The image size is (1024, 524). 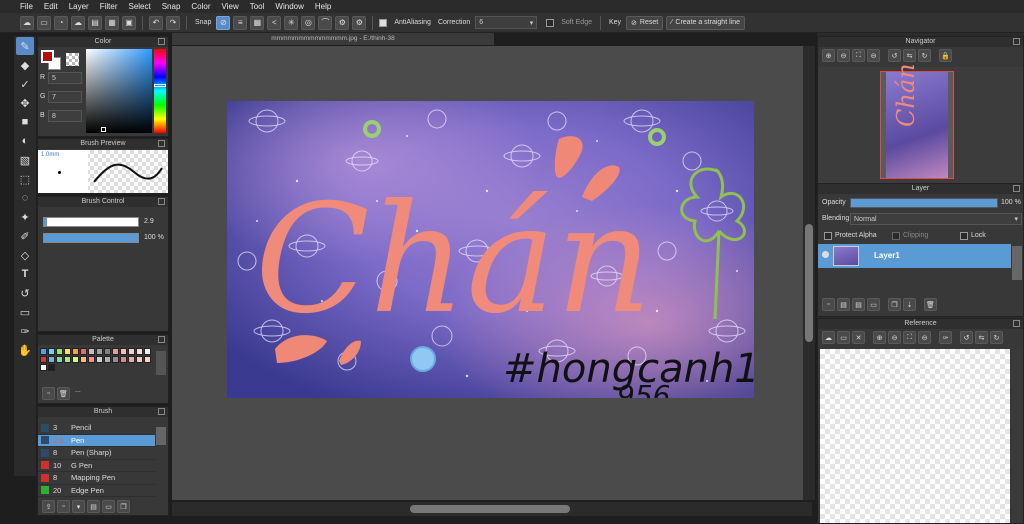 I want to click on brush-opacity-slider, so click(x=91, y=238).